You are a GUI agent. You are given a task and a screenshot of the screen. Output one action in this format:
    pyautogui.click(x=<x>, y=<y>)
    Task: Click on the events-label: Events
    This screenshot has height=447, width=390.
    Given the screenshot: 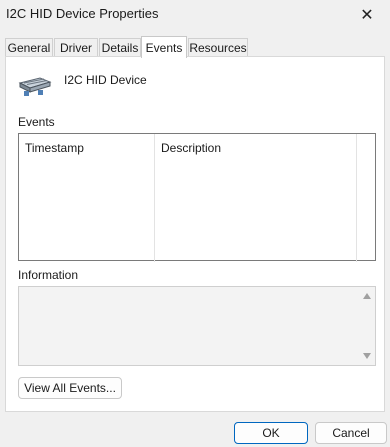 What is the action you would take?
    pyautogui.click(x=36, y=122)
    